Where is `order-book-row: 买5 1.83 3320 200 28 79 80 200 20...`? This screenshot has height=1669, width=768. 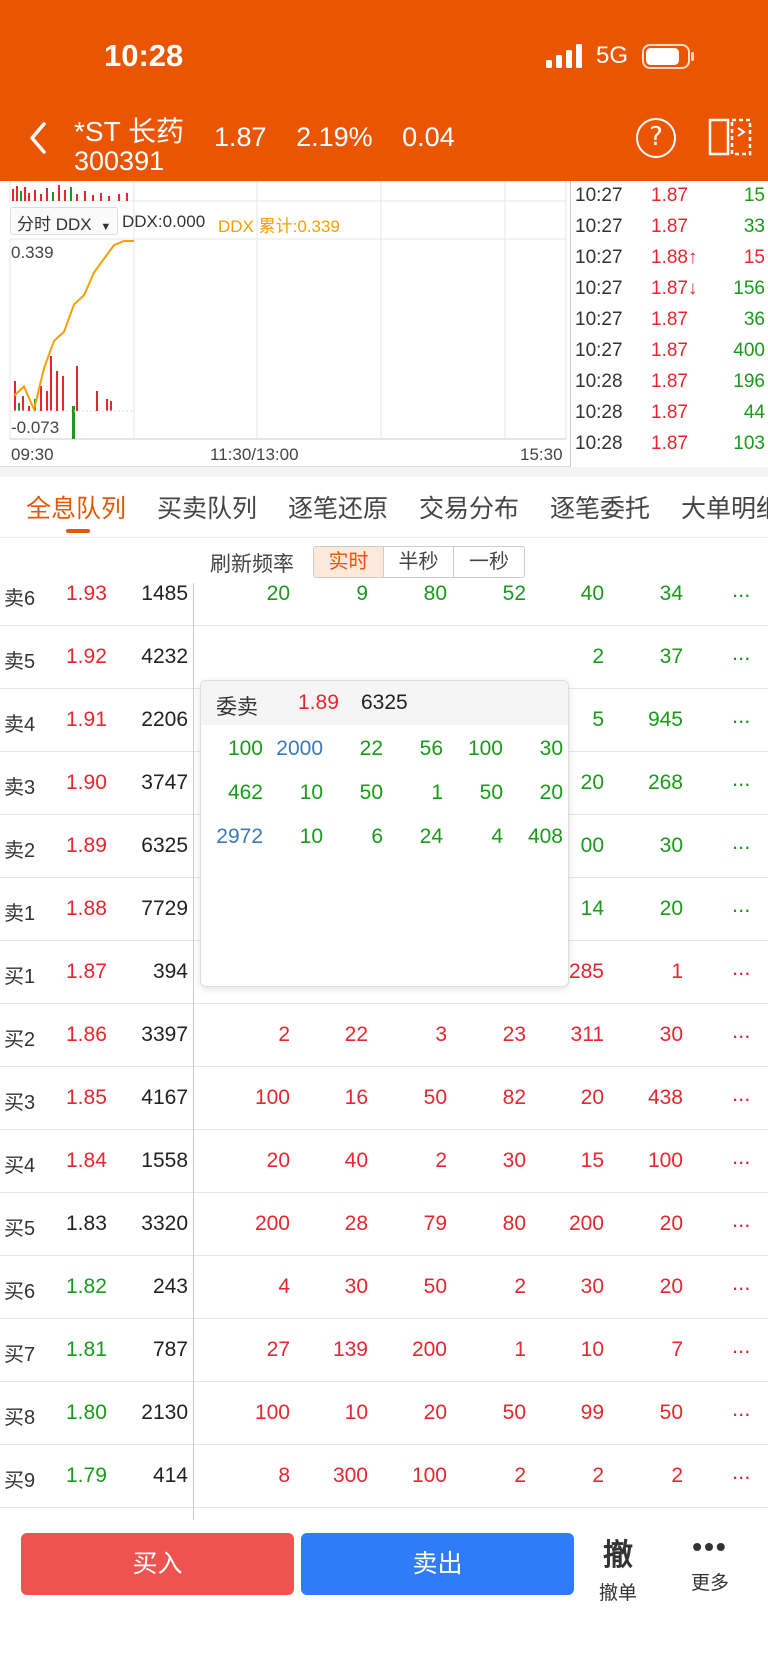
order-book-row: 买5 1.83 3320 200 28 79 80 200 20... is located at coordinates (384, 1224).